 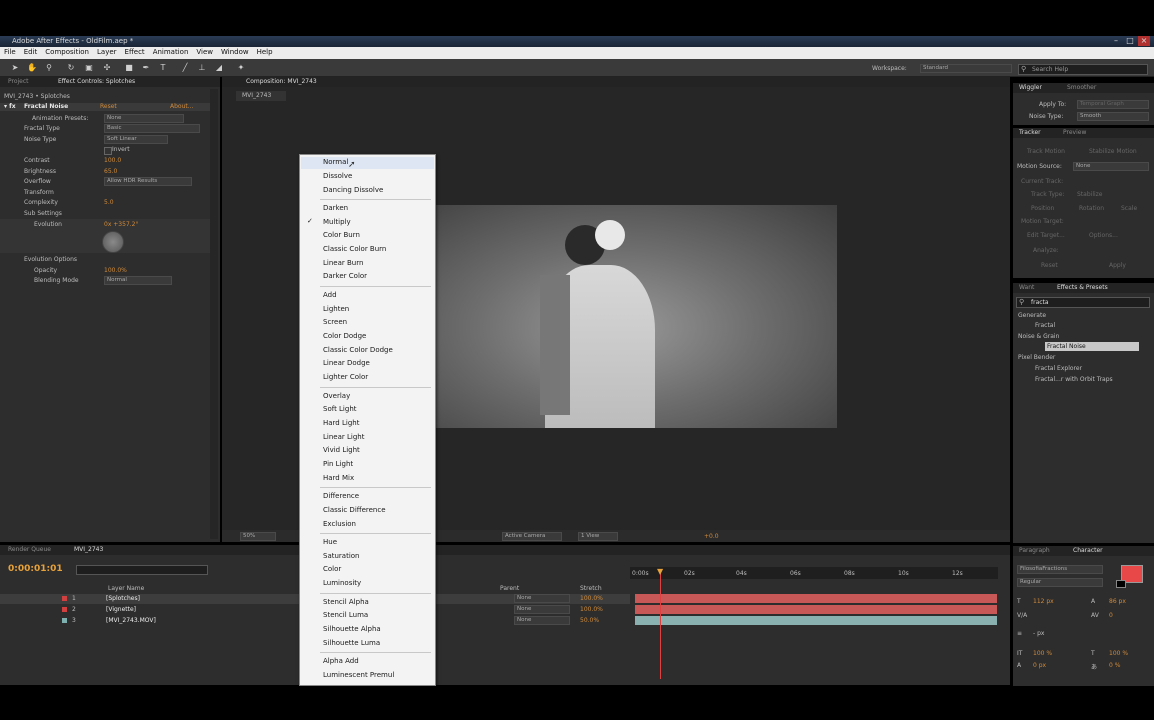 What do you see at coordinates (171, 51) in the screenshot?
I see `menu-animation: Animation` at bounding box center [171, 51].